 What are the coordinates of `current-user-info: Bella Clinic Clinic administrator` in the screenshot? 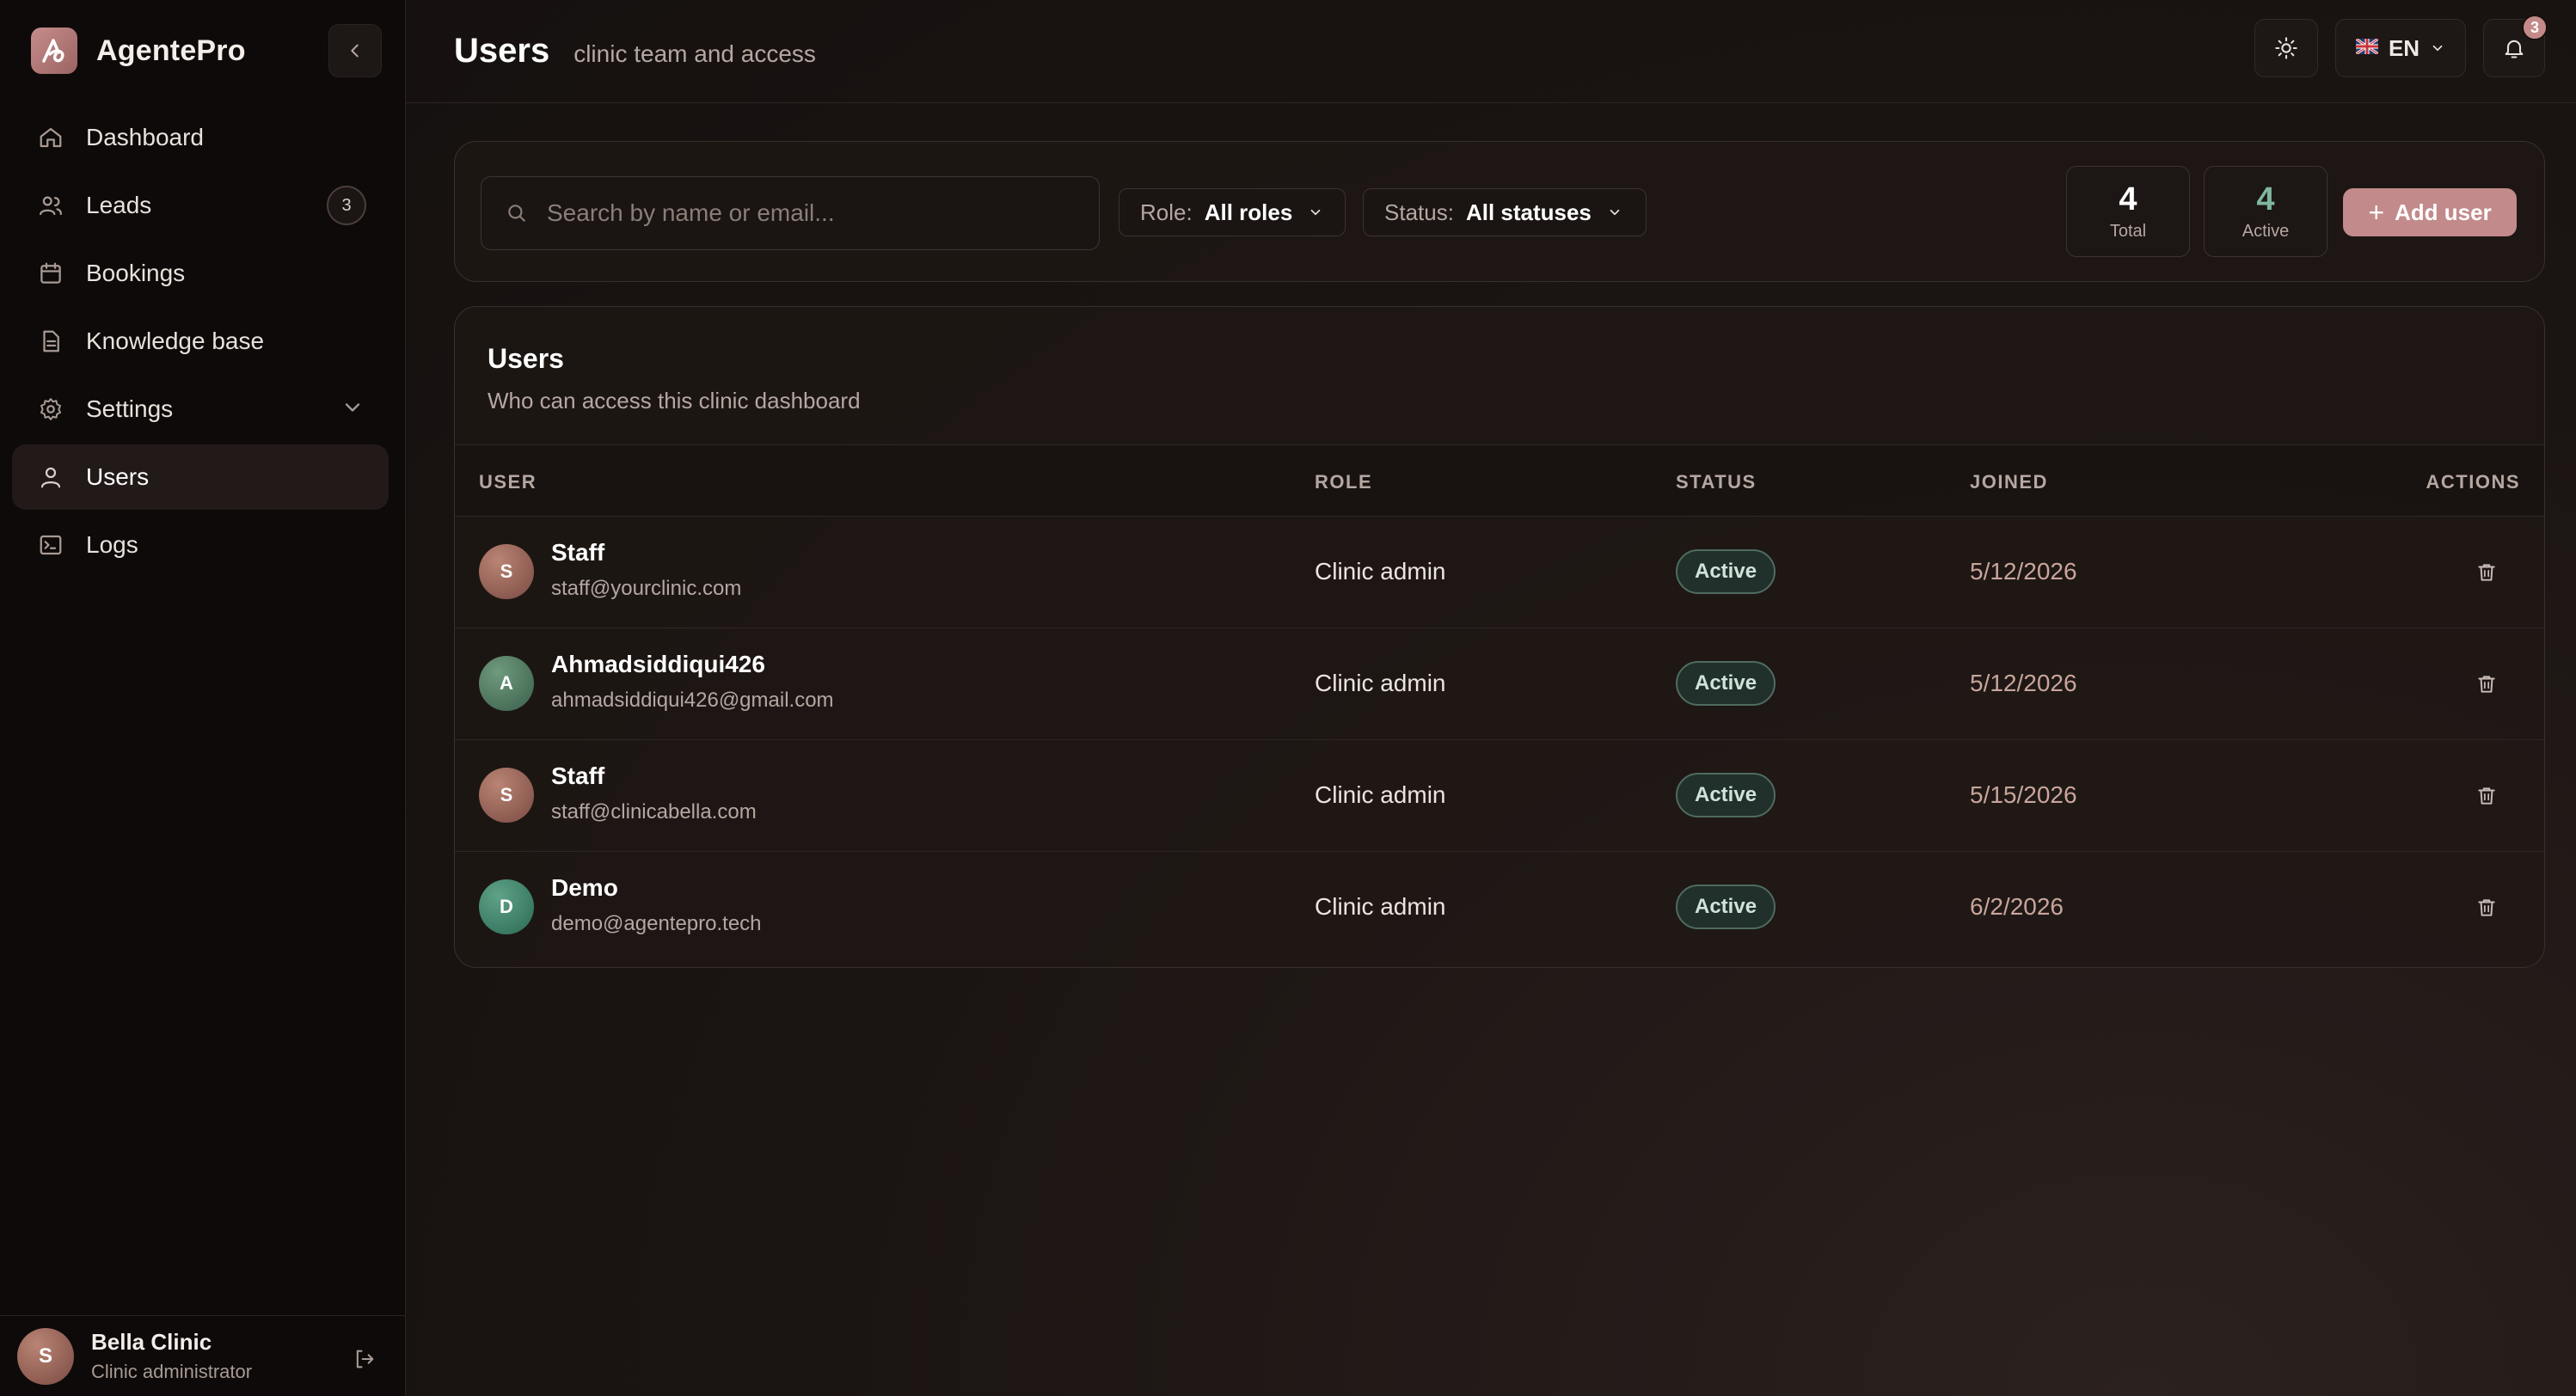 It's located at (172, 1356).